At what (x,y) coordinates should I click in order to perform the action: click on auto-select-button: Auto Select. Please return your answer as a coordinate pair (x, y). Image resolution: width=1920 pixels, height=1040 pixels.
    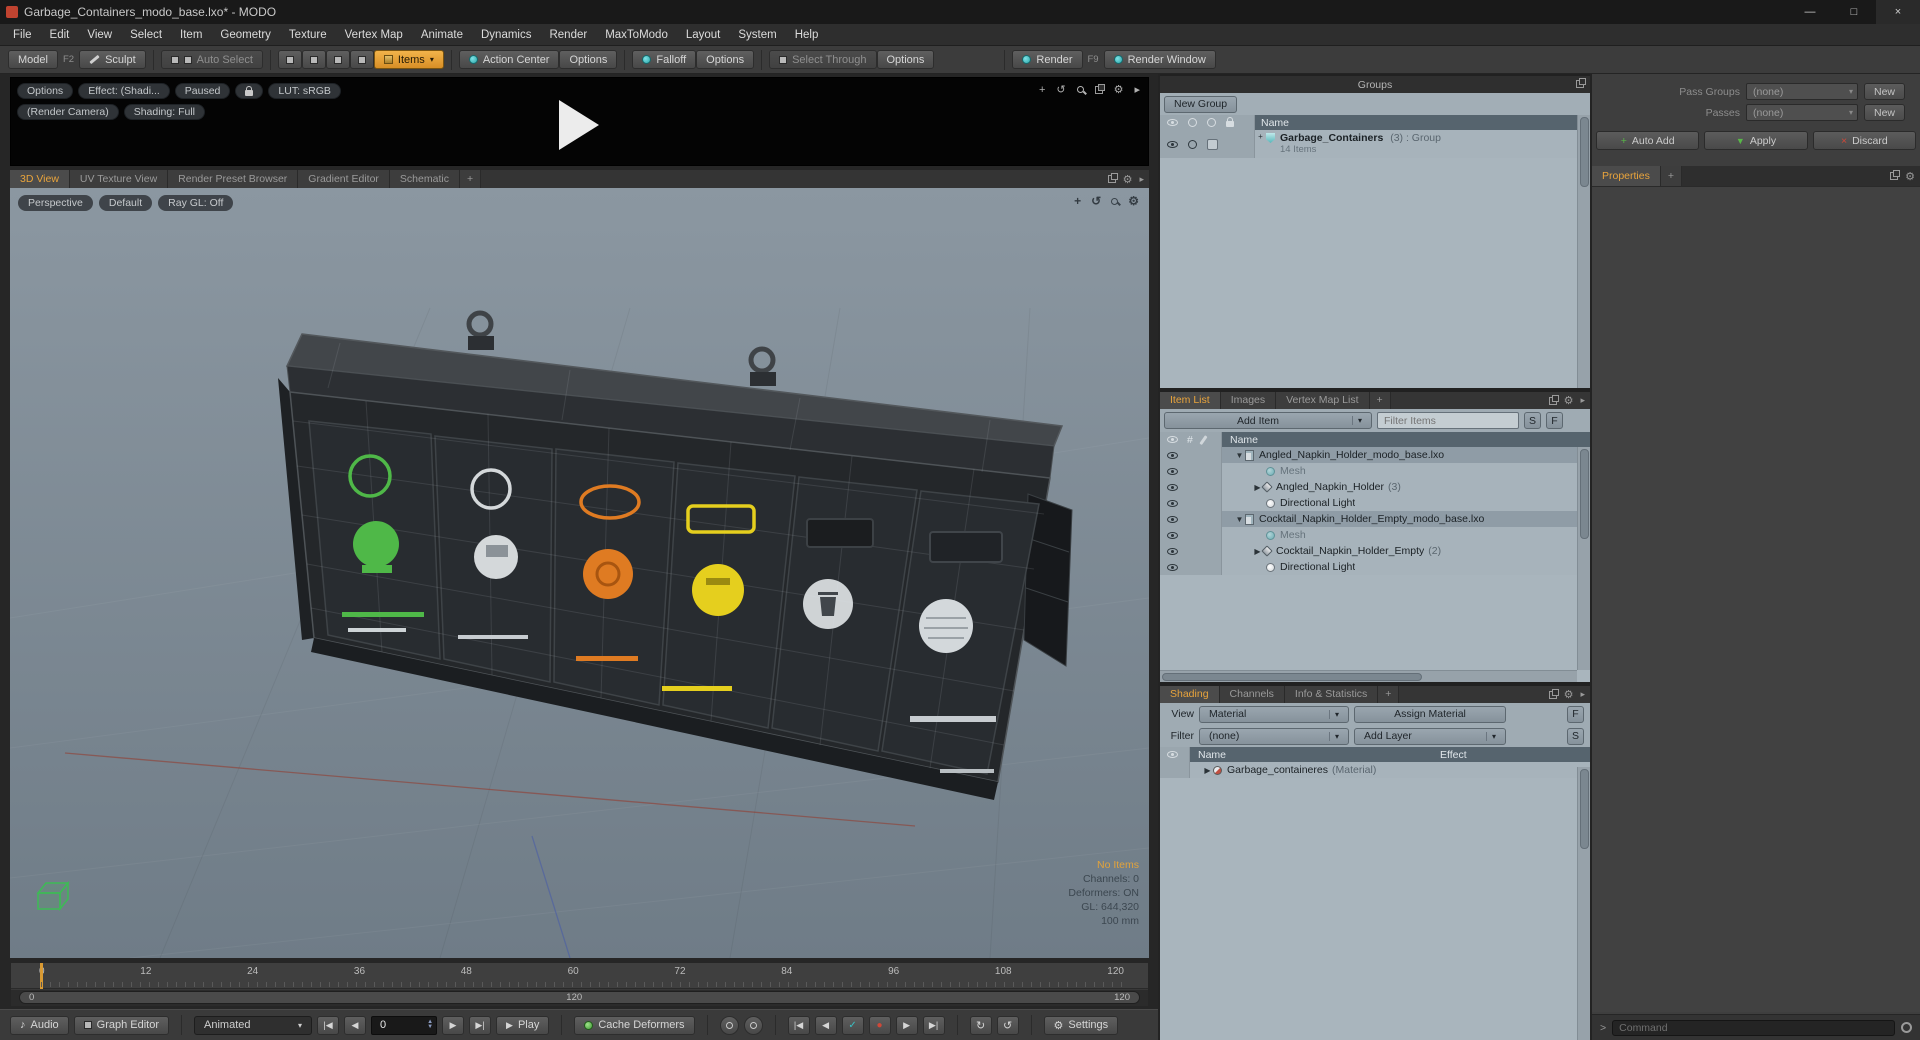
    Looking at the image, I should click on (211, 59).